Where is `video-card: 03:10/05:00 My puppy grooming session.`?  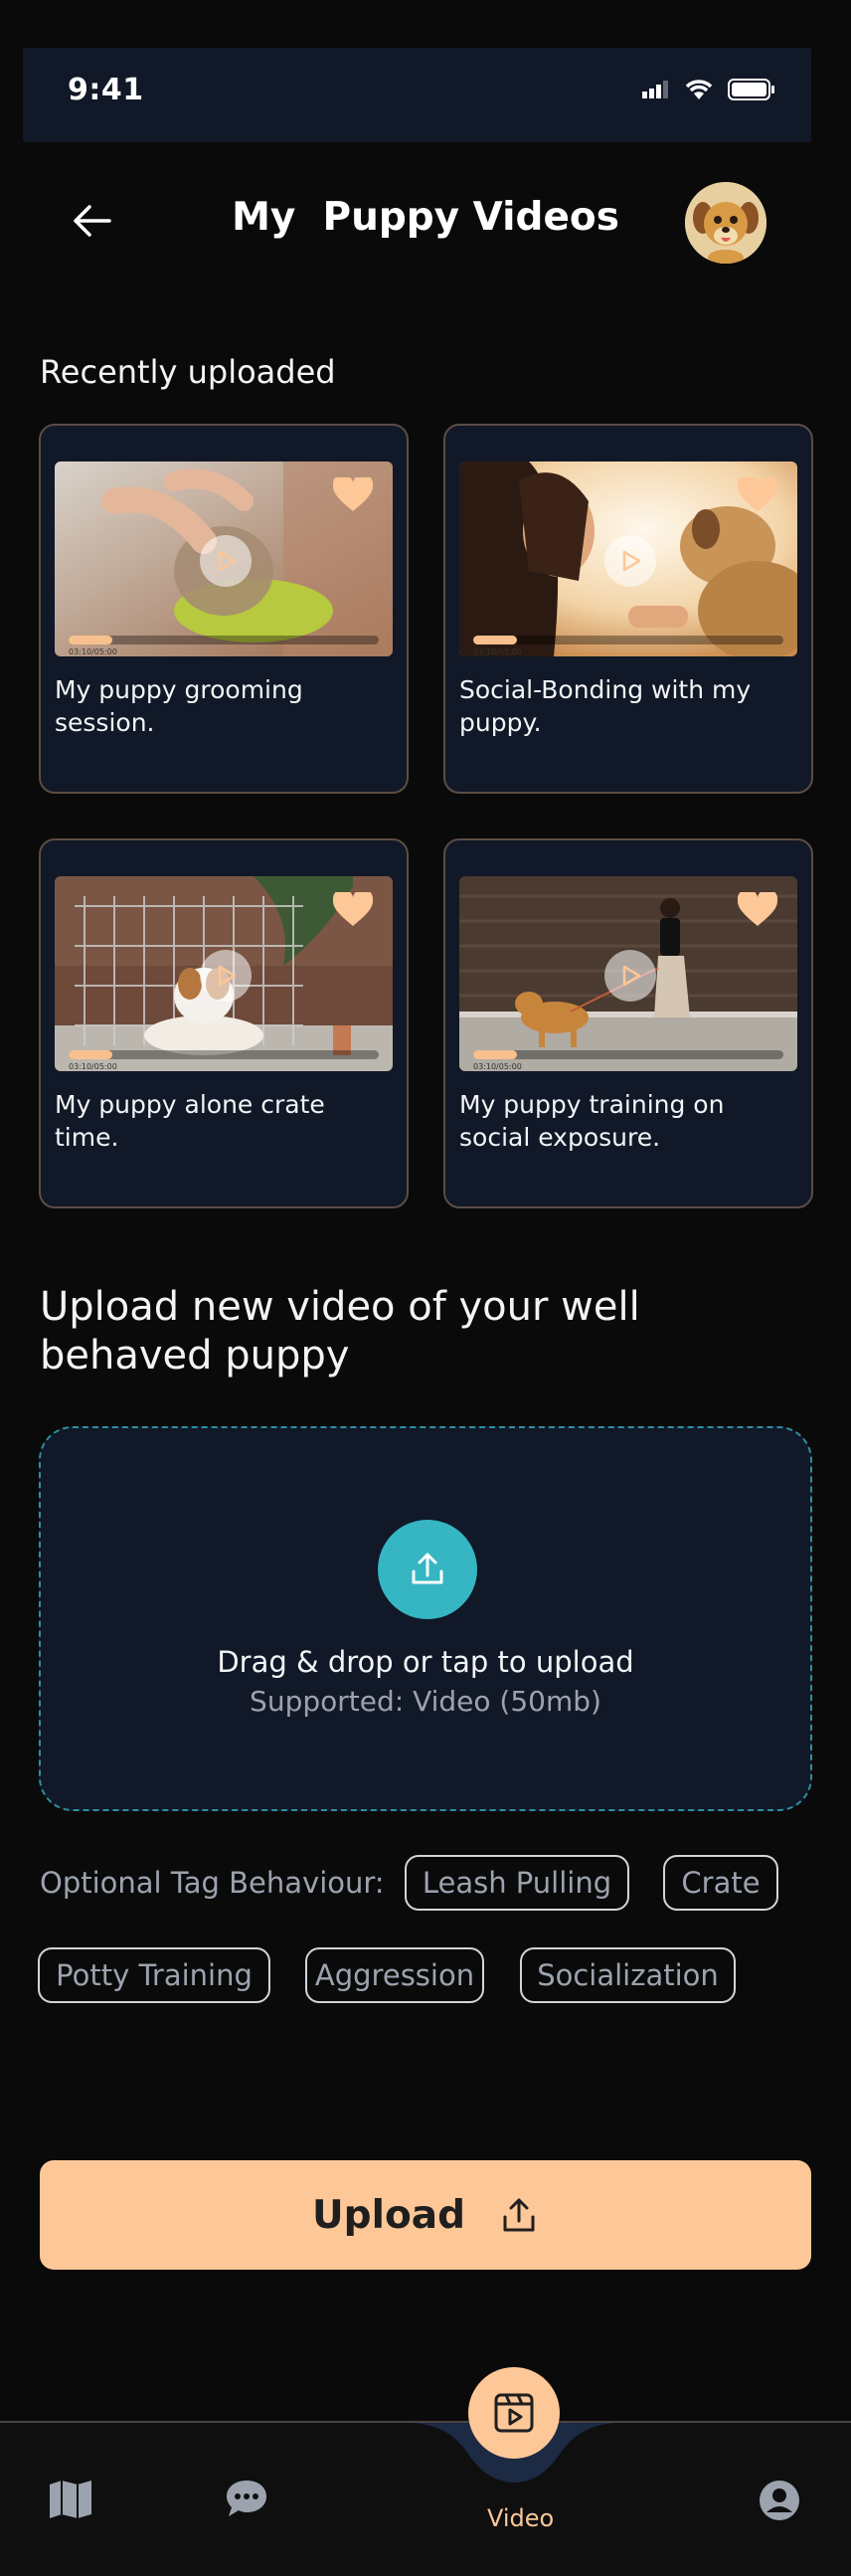 video-card: 03:10/05:00 My puppy grooming session. is located at coordinates (224, 609).